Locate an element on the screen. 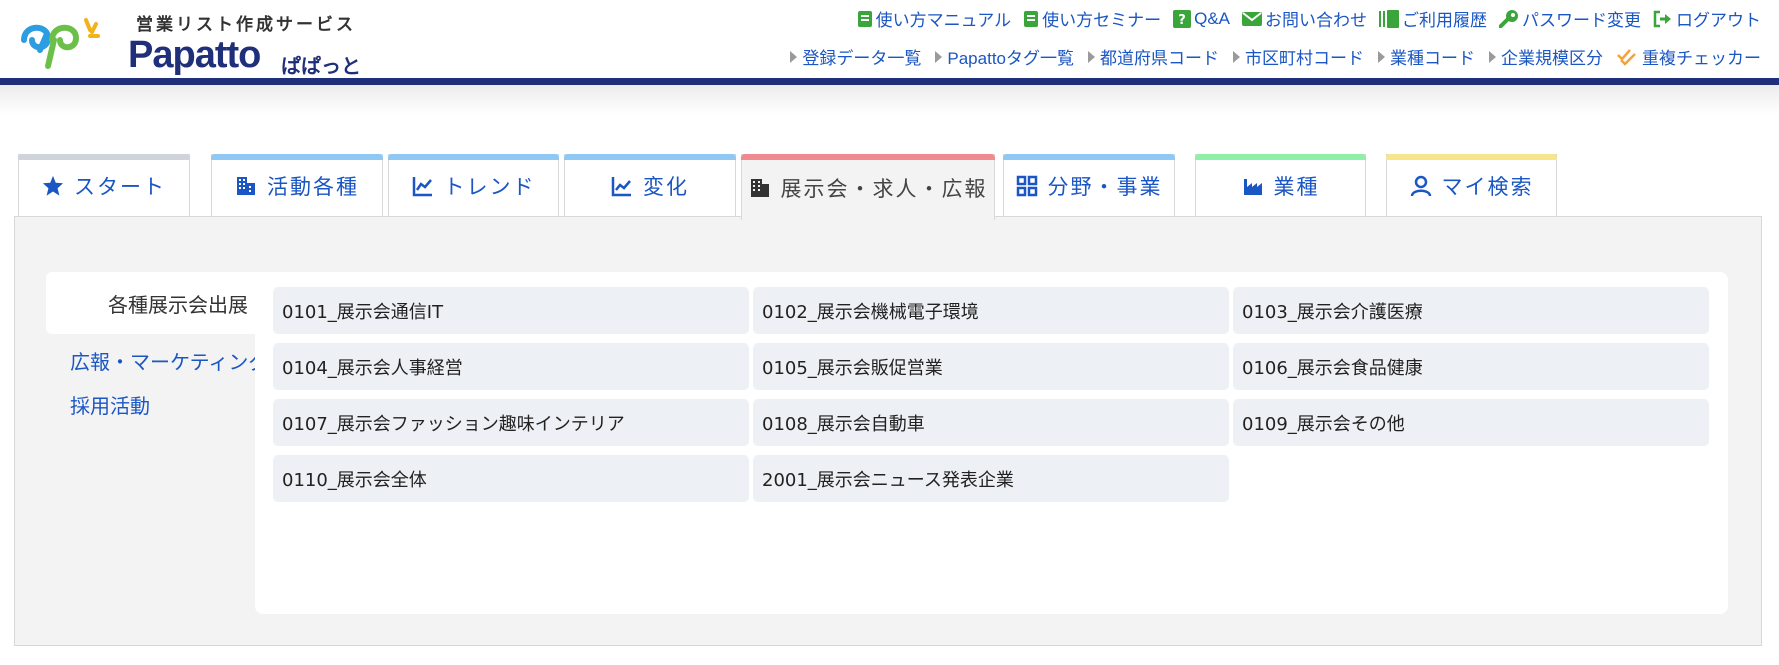 This screenshot has width=1779, height=665. tab-activities: 活動各種 is located at coordinates (297, 185).